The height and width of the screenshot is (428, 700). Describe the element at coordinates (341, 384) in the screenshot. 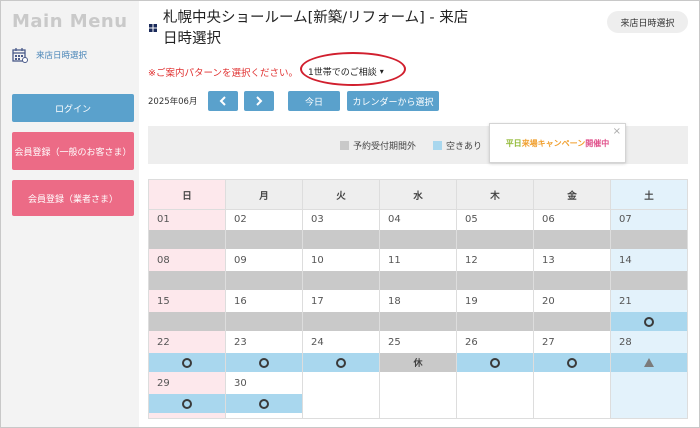

I see `day-number` at that location.